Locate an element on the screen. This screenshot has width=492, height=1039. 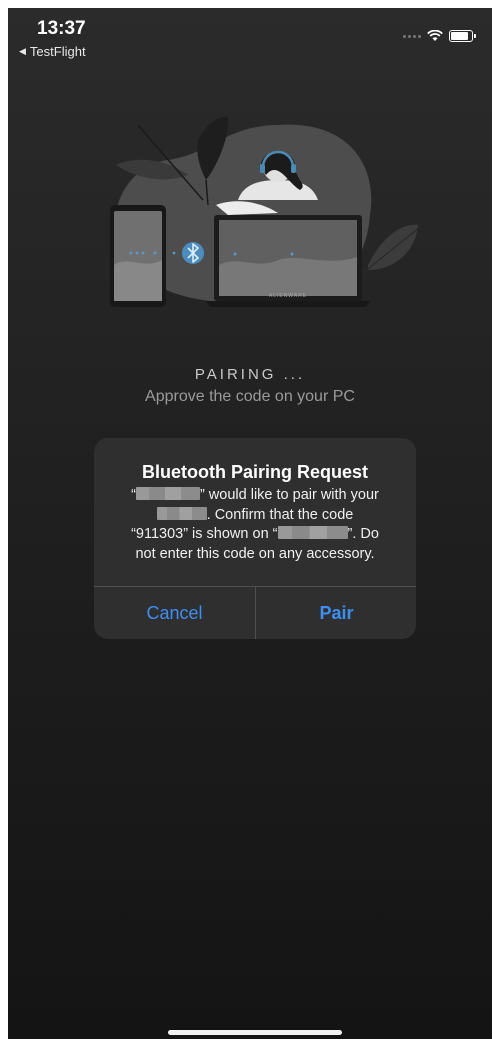
wifi-icon is located at coordinates (435, 35).